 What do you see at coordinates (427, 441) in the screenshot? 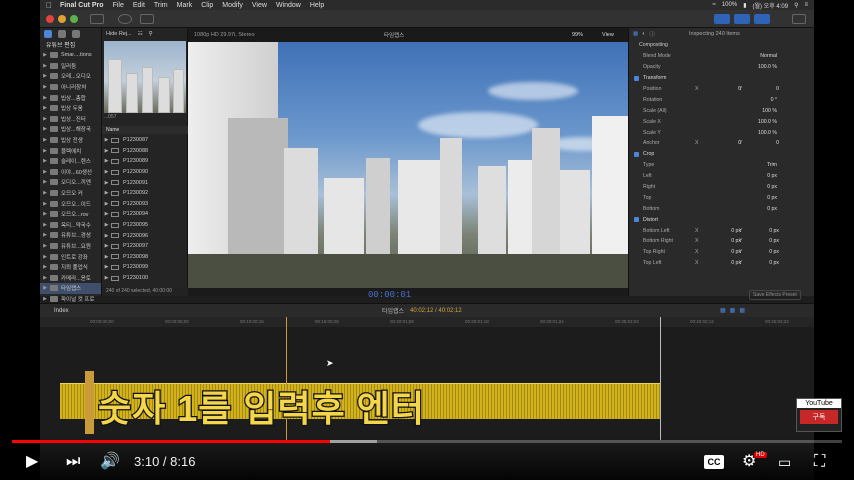
I see `progress-bar` at bounding box center [427, 441].